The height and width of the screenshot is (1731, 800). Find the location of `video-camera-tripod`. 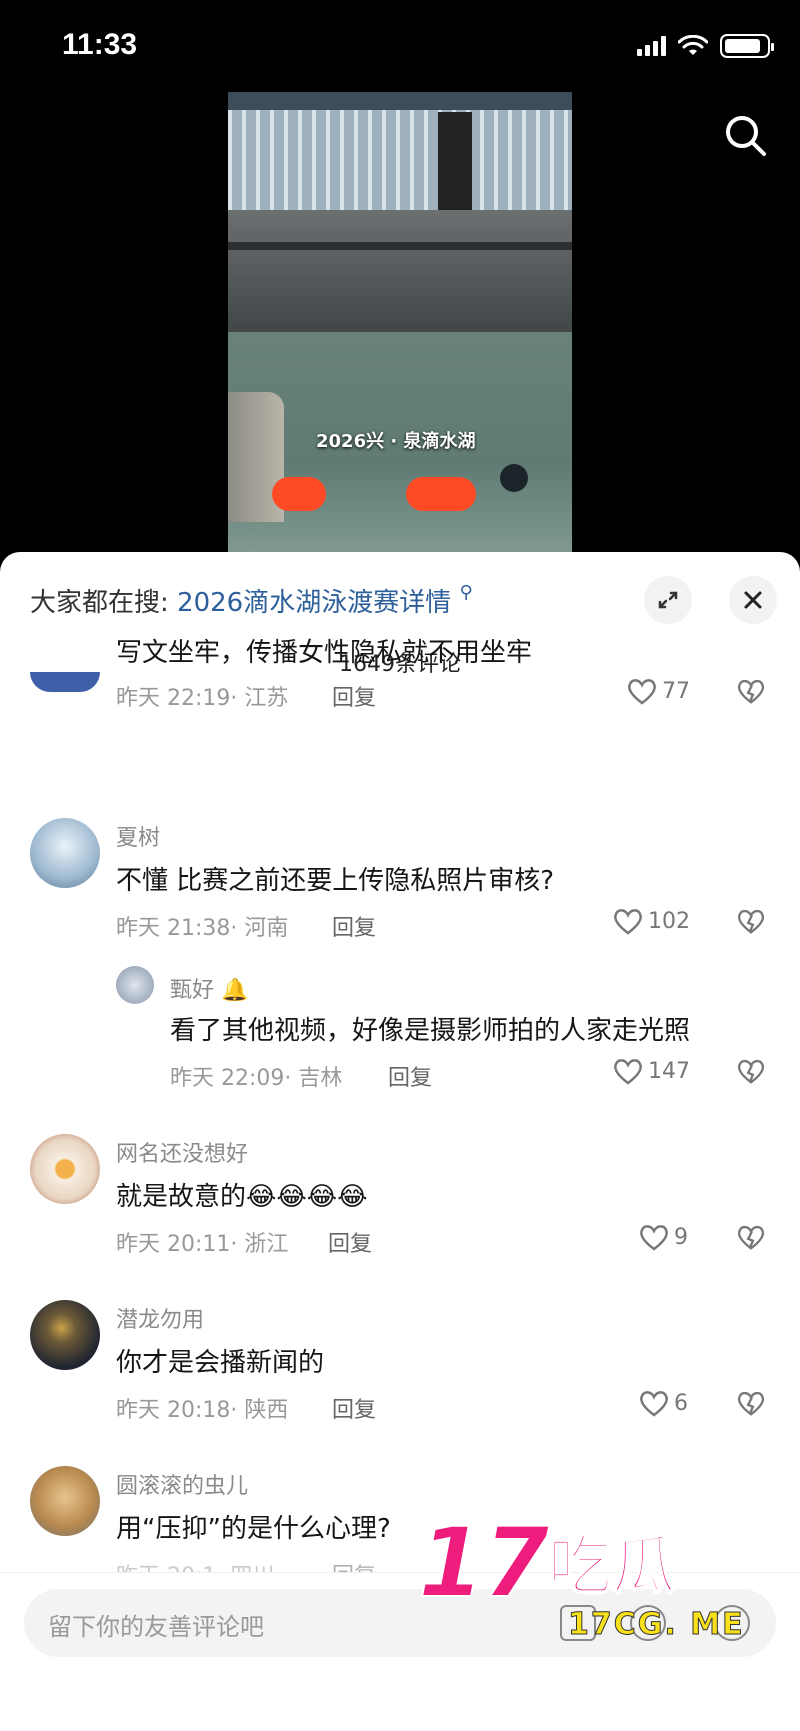

video-camera-tripod is located at coordinates (455, 162).